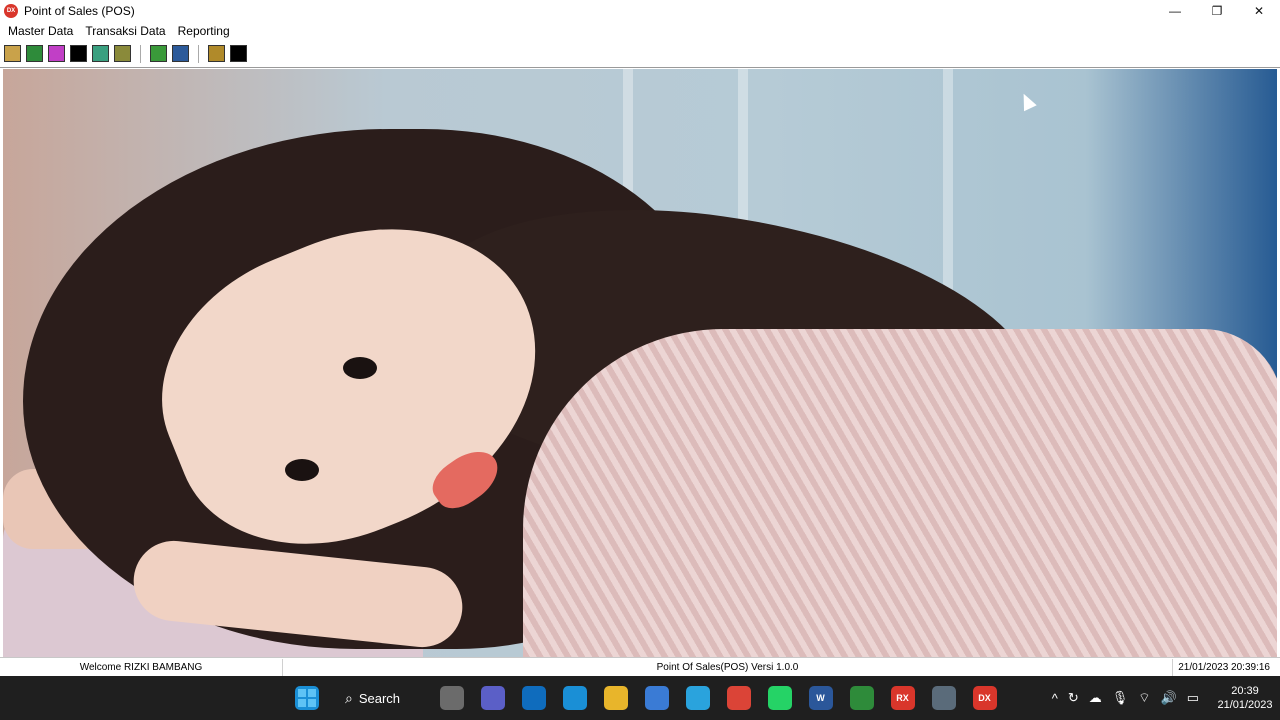  I want to click on report-icon, so click(216, 53).